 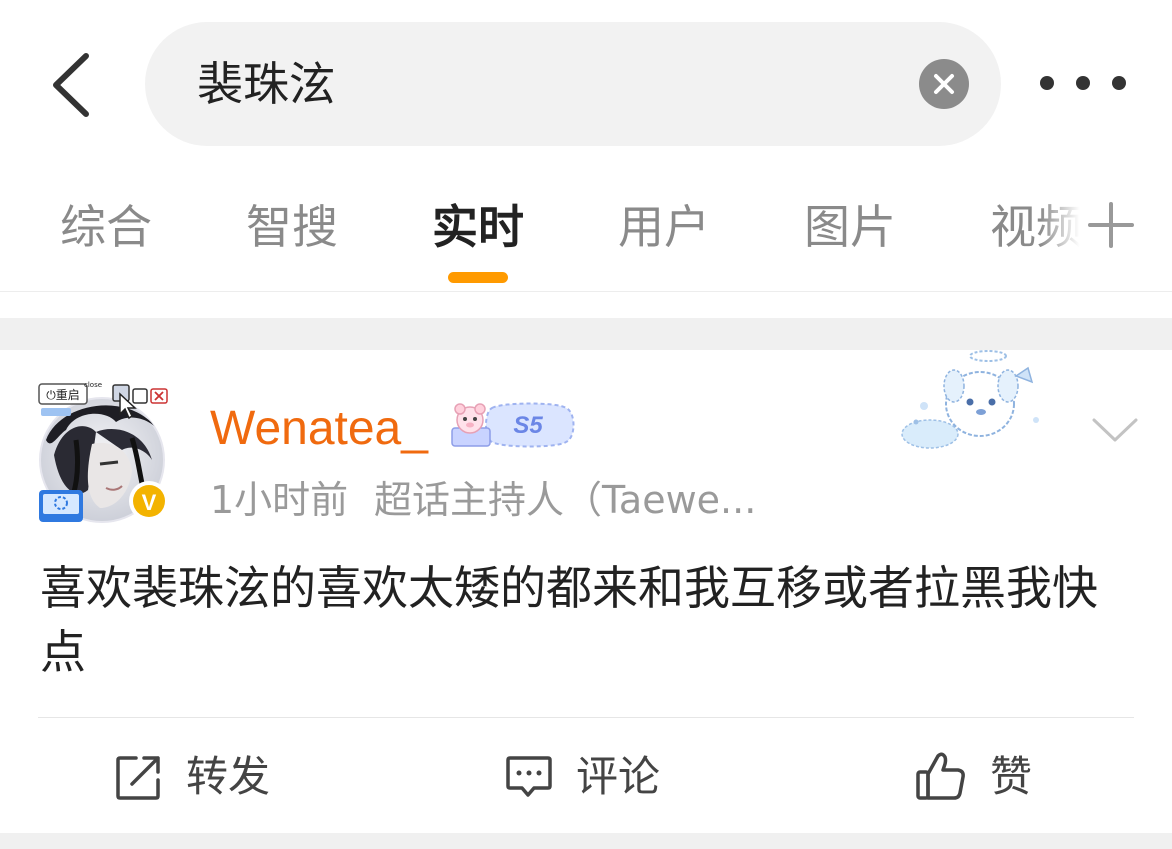 I want to click on post-time: 1小时前, so click(x=279, y=500).